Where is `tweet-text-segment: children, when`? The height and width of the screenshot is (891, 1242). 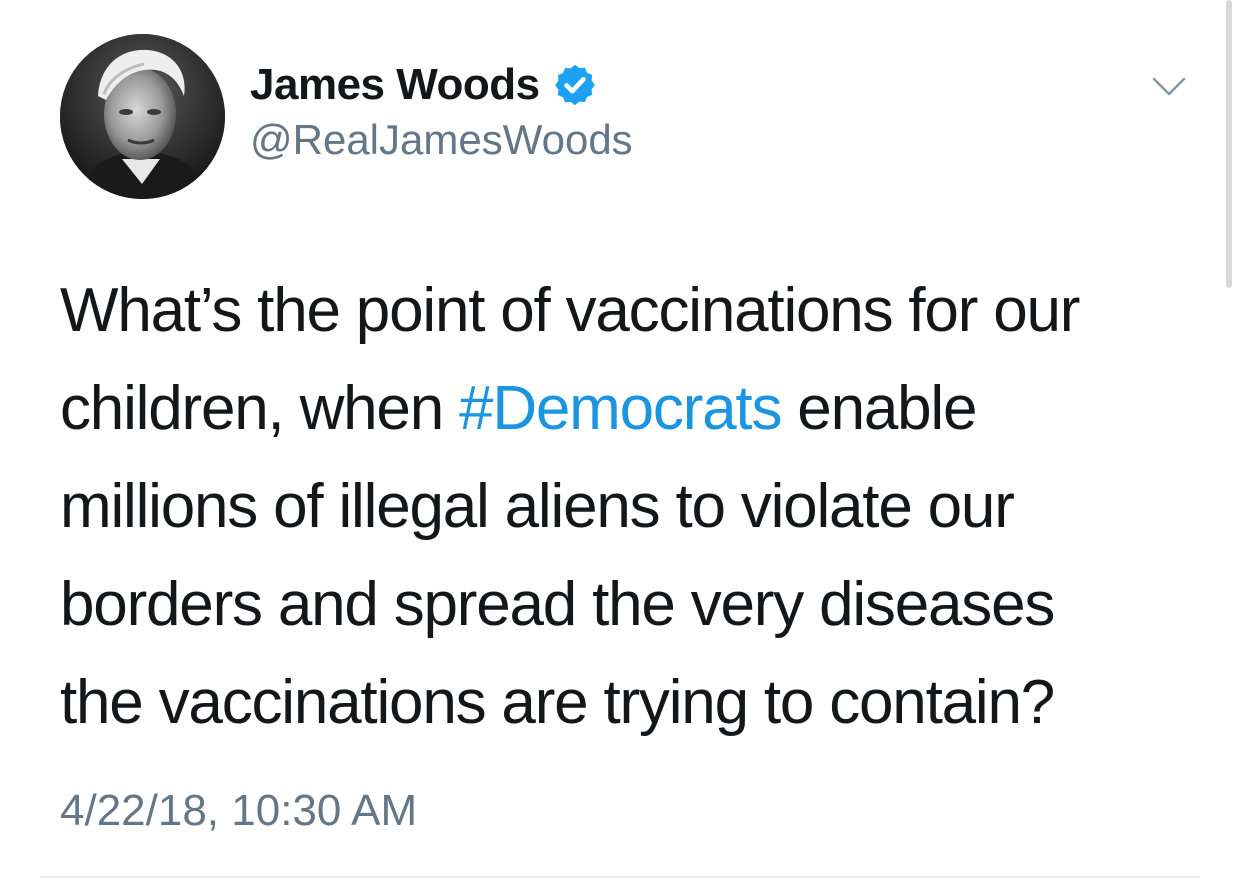
tweet-text-segment: children, when is located at coordinates (260, 408).